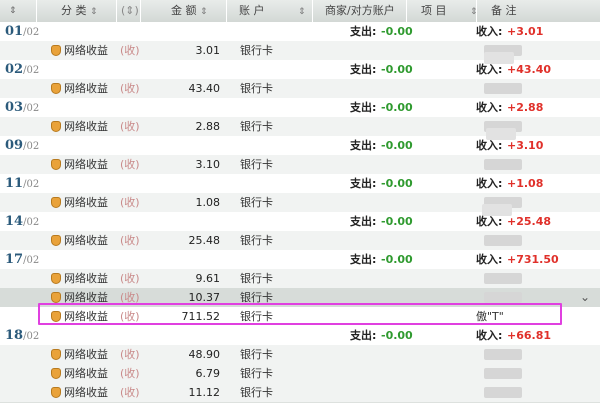  I want to click on date-summary-row: 03/02 支出: -0.00 收入: +2.88, so click(300, 108).